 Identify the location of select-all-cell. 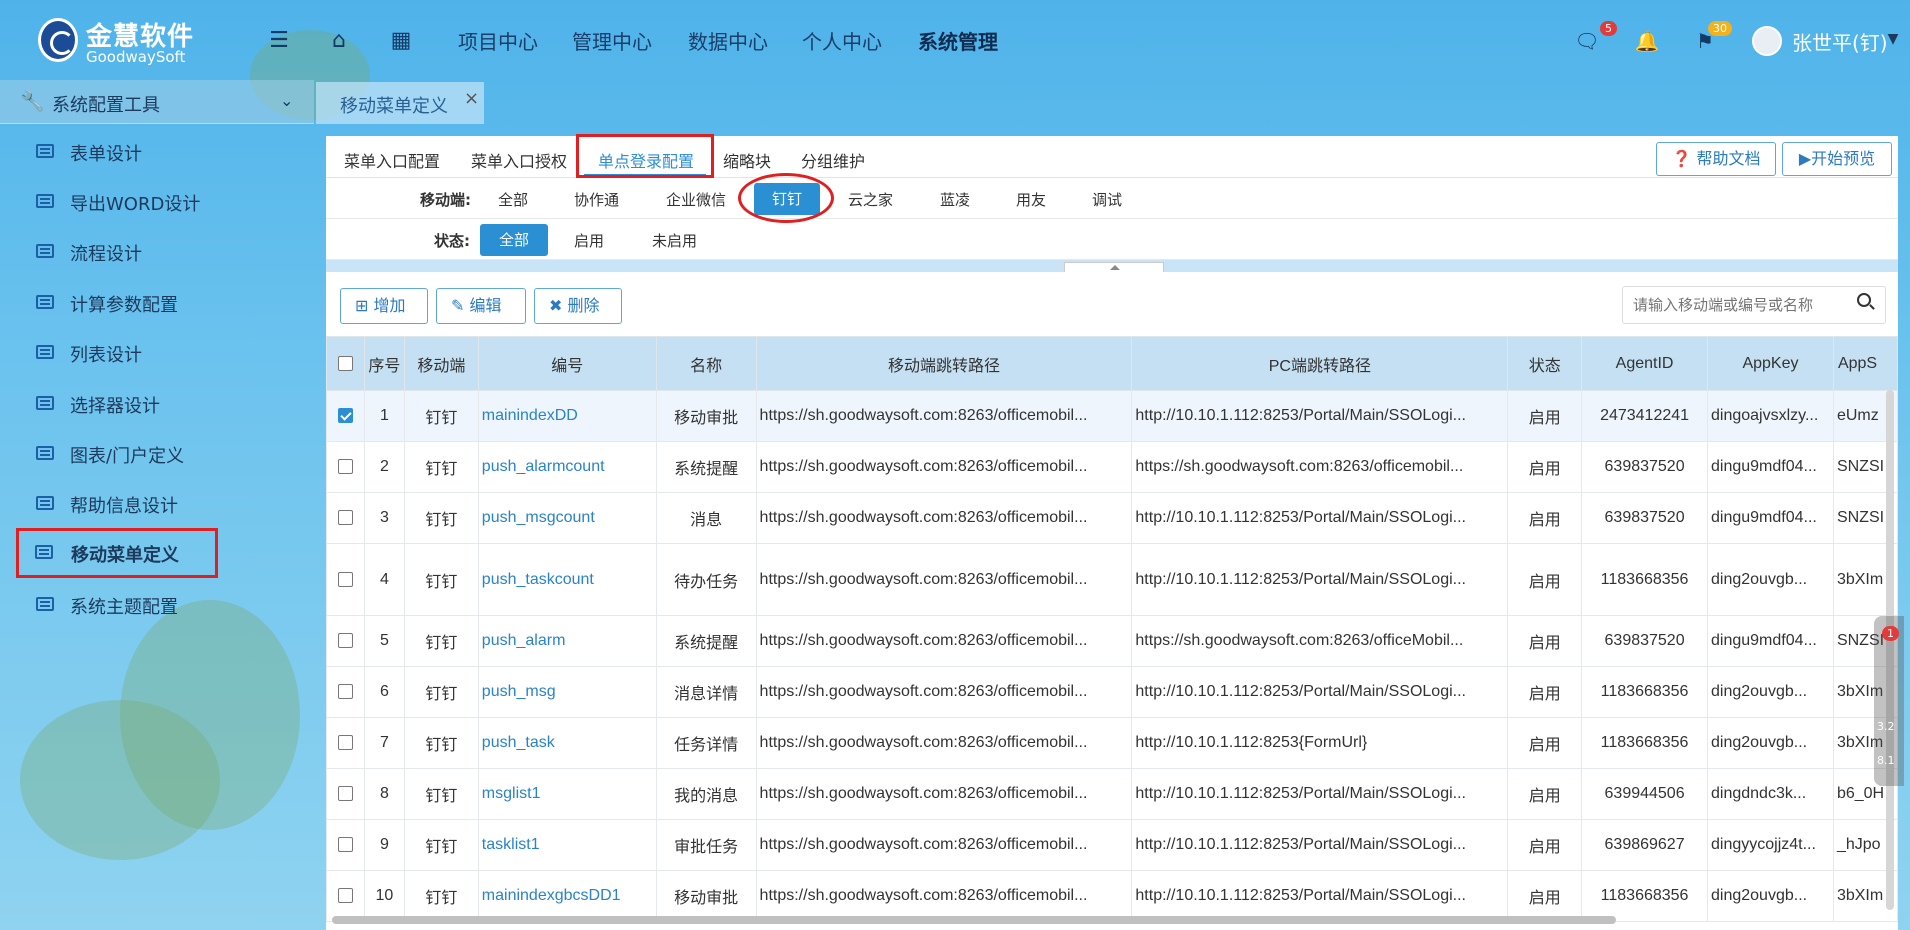
(345, 363).